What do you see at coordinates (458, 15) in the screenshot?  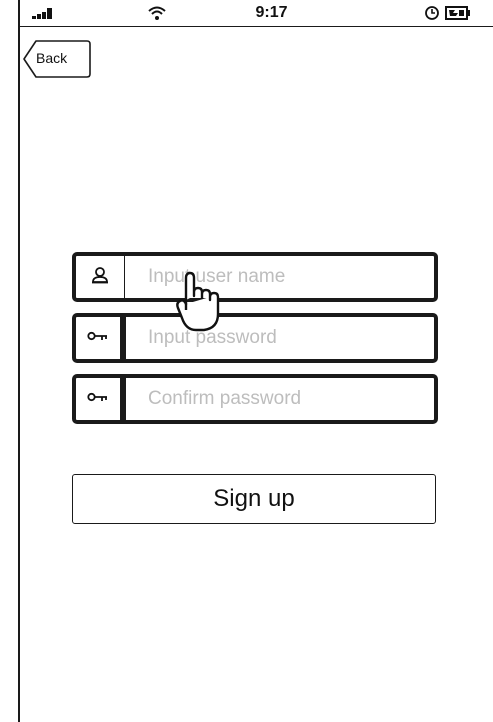 I see `battery-icon` at bounding box center [458, 15].